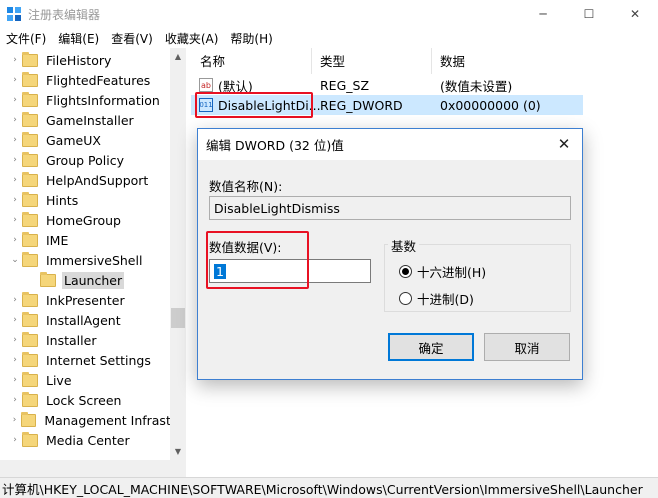 The image size is (658, 498). Describe the element at coordinates (390, 208) in the screenshot. I see `value-name-field: DisableLightDismiss` at that location.